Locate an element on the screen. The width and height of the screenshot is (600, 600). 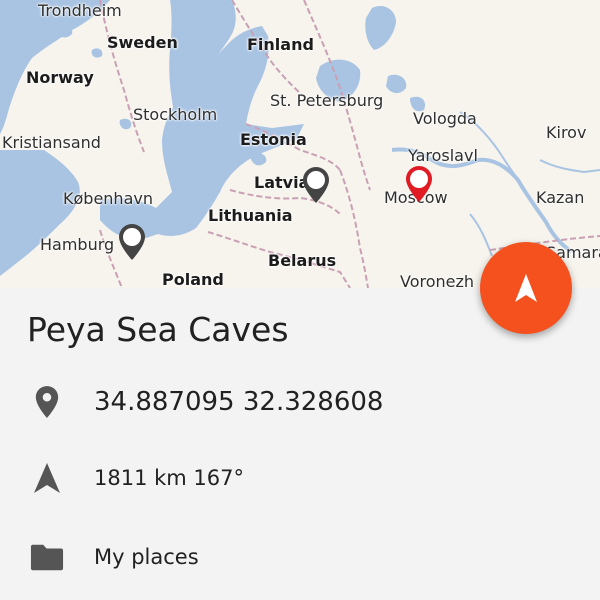
coordinates-text: 34.887095 32.328608 is located at coordinates (239, 402).